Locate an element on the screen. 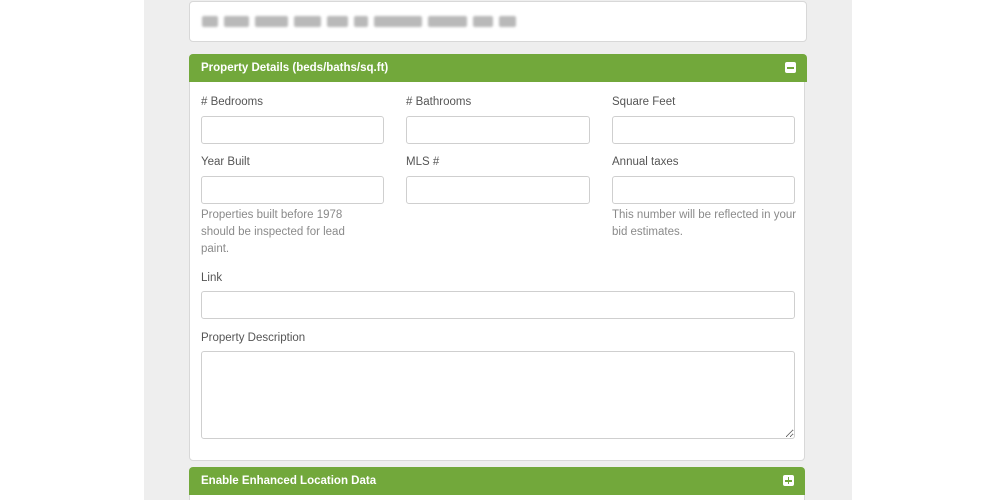  annual-taxes-label: Annual taxes is located at coordinates (645, 162).